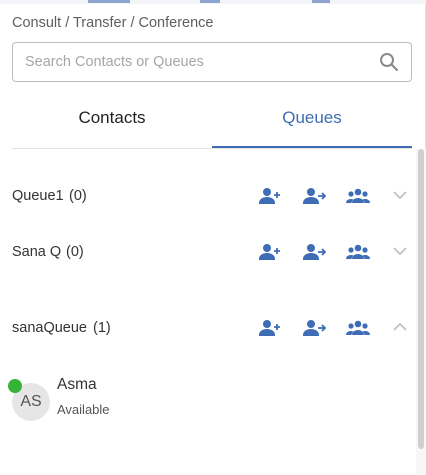 The width and height of the screenshot is (426, 475). I want to click on agent-status: Available, so click(83, 409).